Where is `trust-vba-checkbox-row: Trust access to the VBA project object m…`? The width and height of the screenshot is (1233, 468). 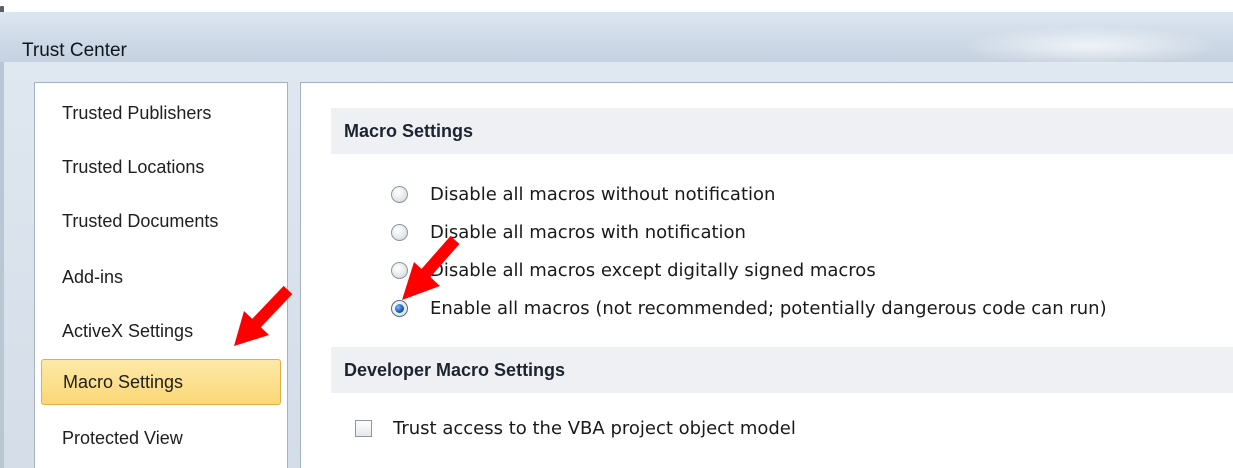
trust-vba-checkbox-row: Trust access to the VBA project object m… is located at coordinates (575, 428).